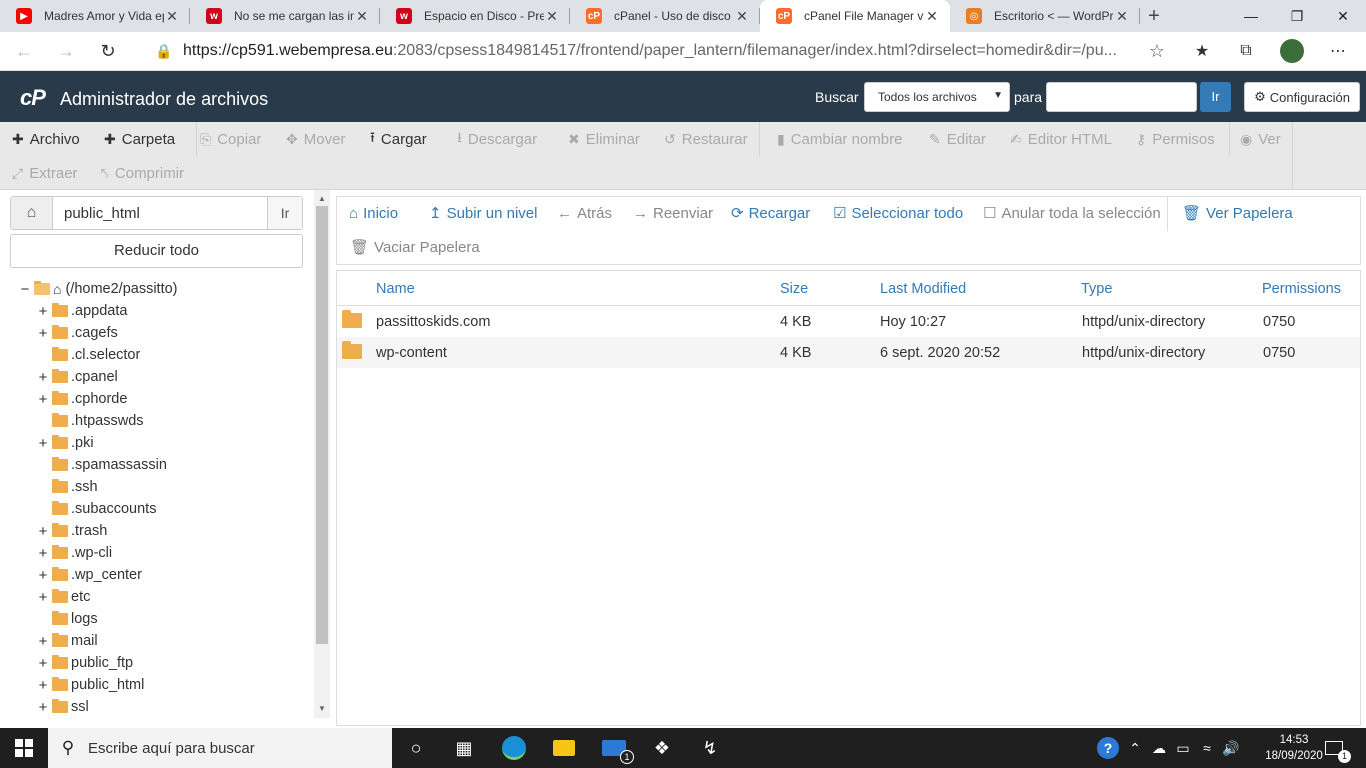  What do you see at coordinates (322, 199) in the screenshot?
I see `scroll-up-icon: ▲` at bounding box center [322, 199].